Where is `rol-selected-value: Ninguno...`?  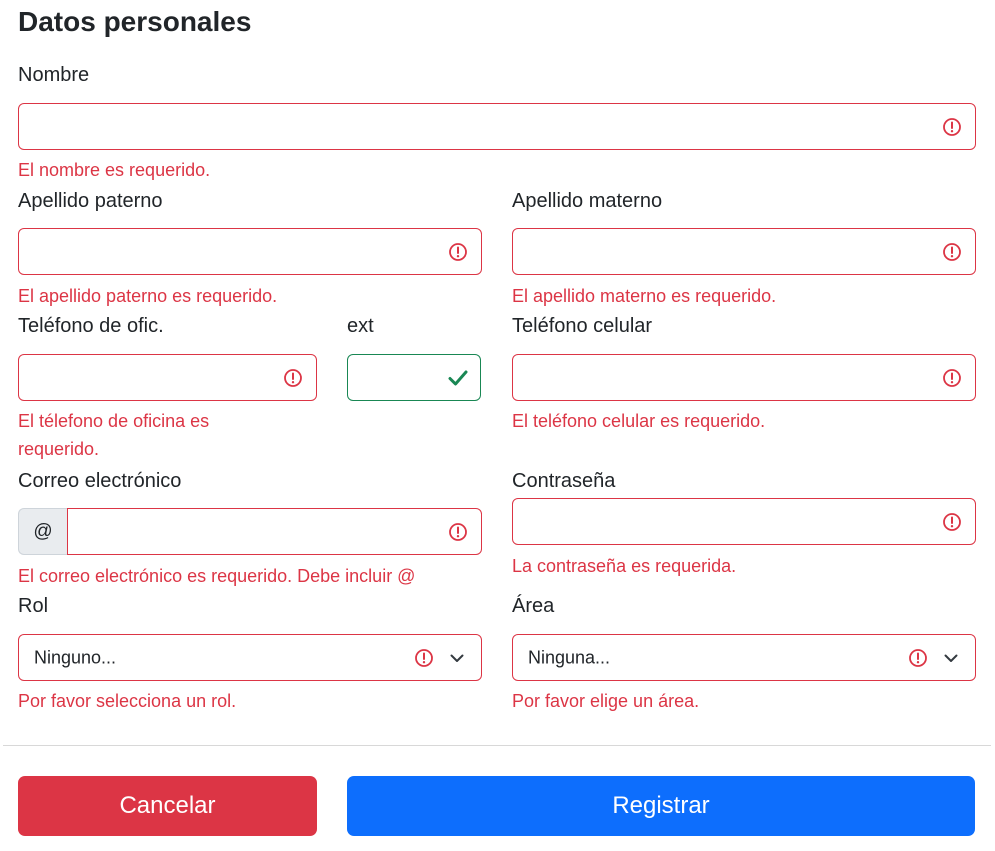
rol-selected-value: Ninguno... is located at coordinates (75, 657).